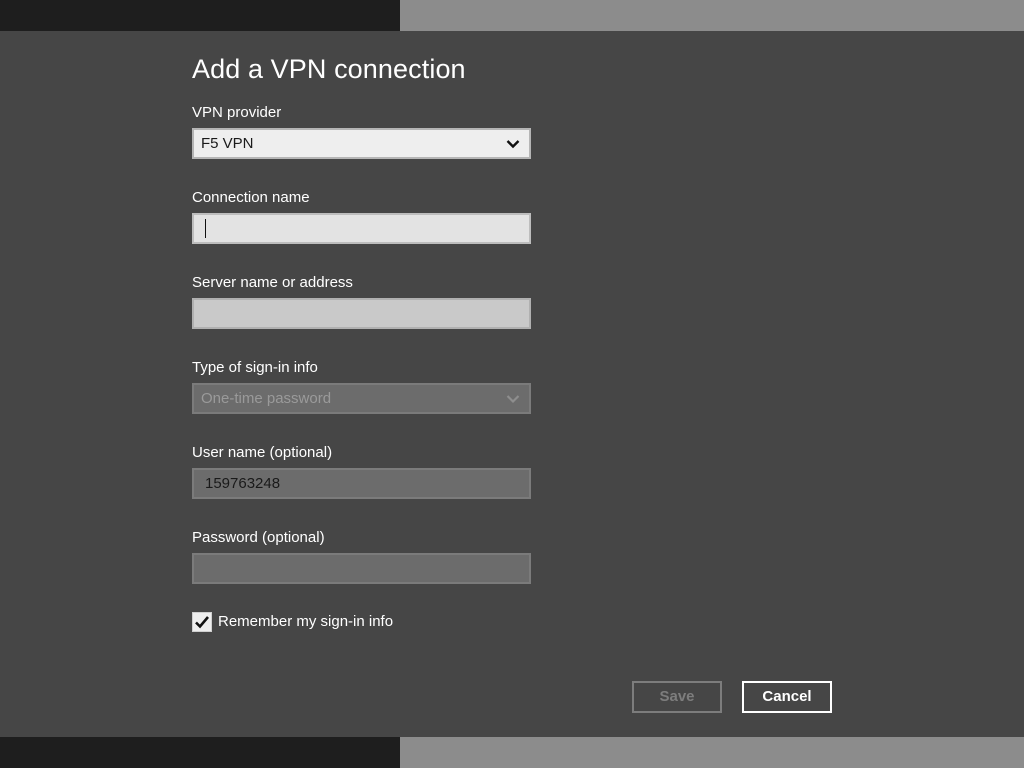 The image size is (1024, 768). I want to click on top-band-left, so click(200, 15).